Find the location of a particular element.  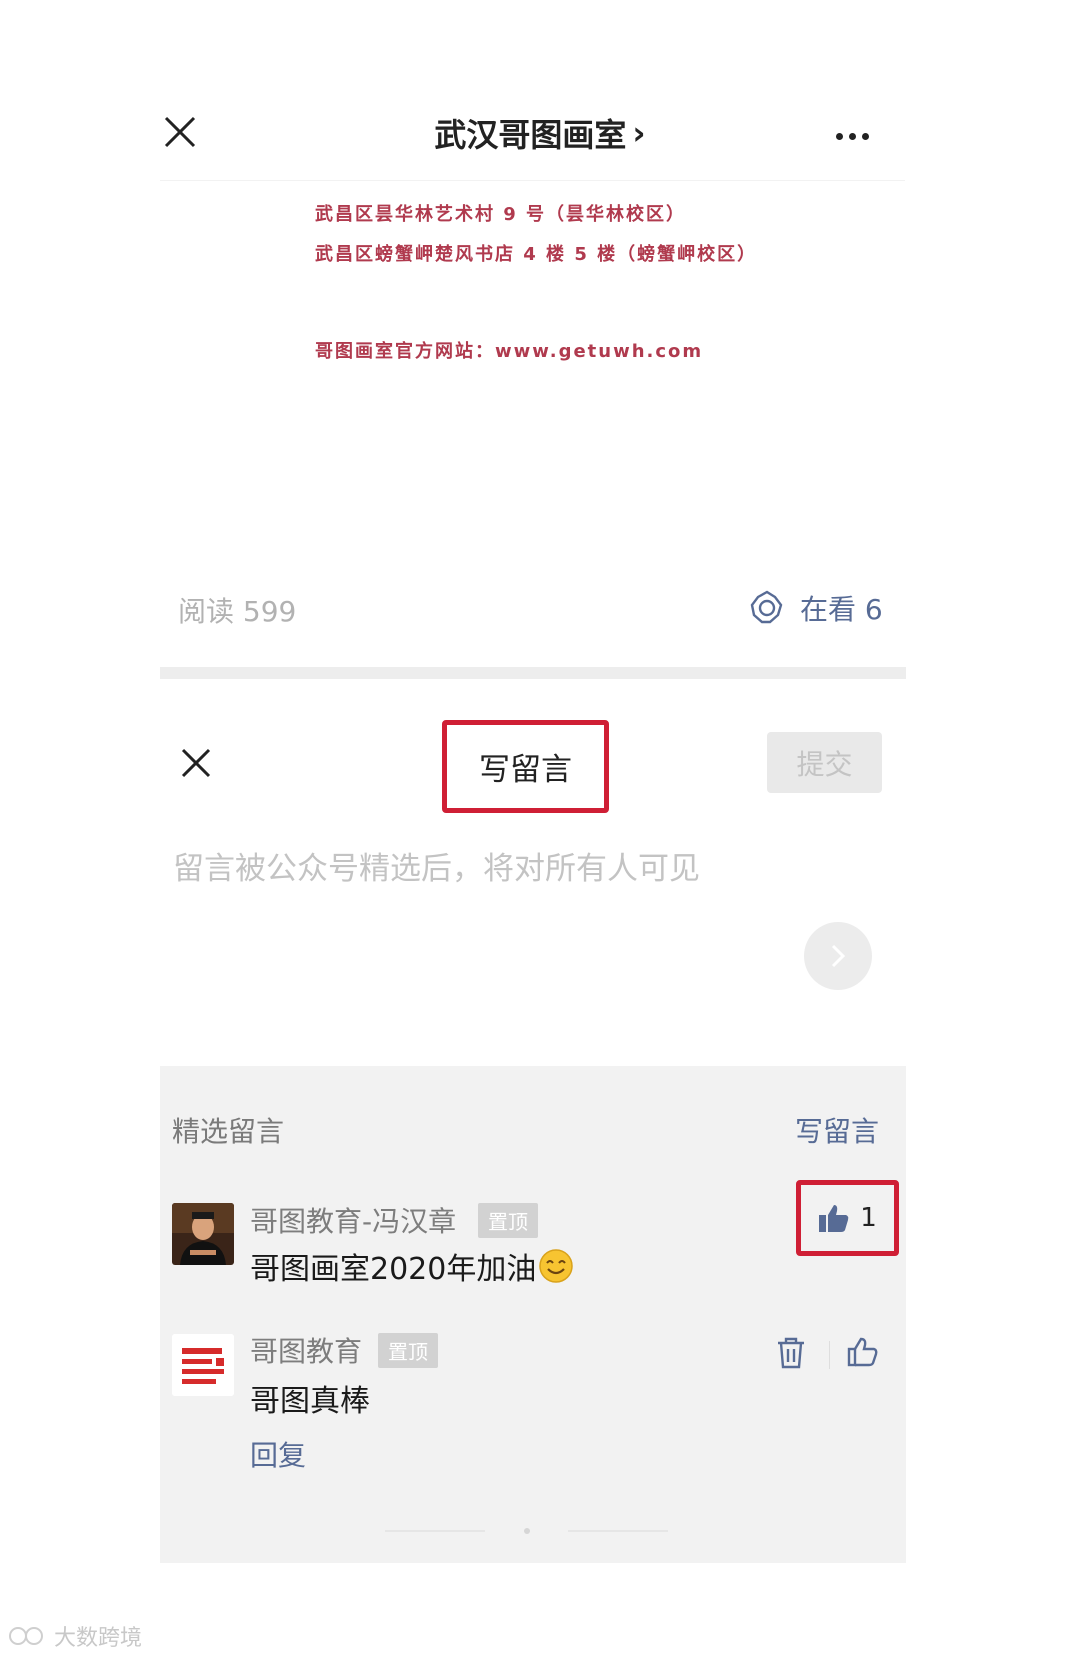

more-icon is located at coordinates (839, 136).